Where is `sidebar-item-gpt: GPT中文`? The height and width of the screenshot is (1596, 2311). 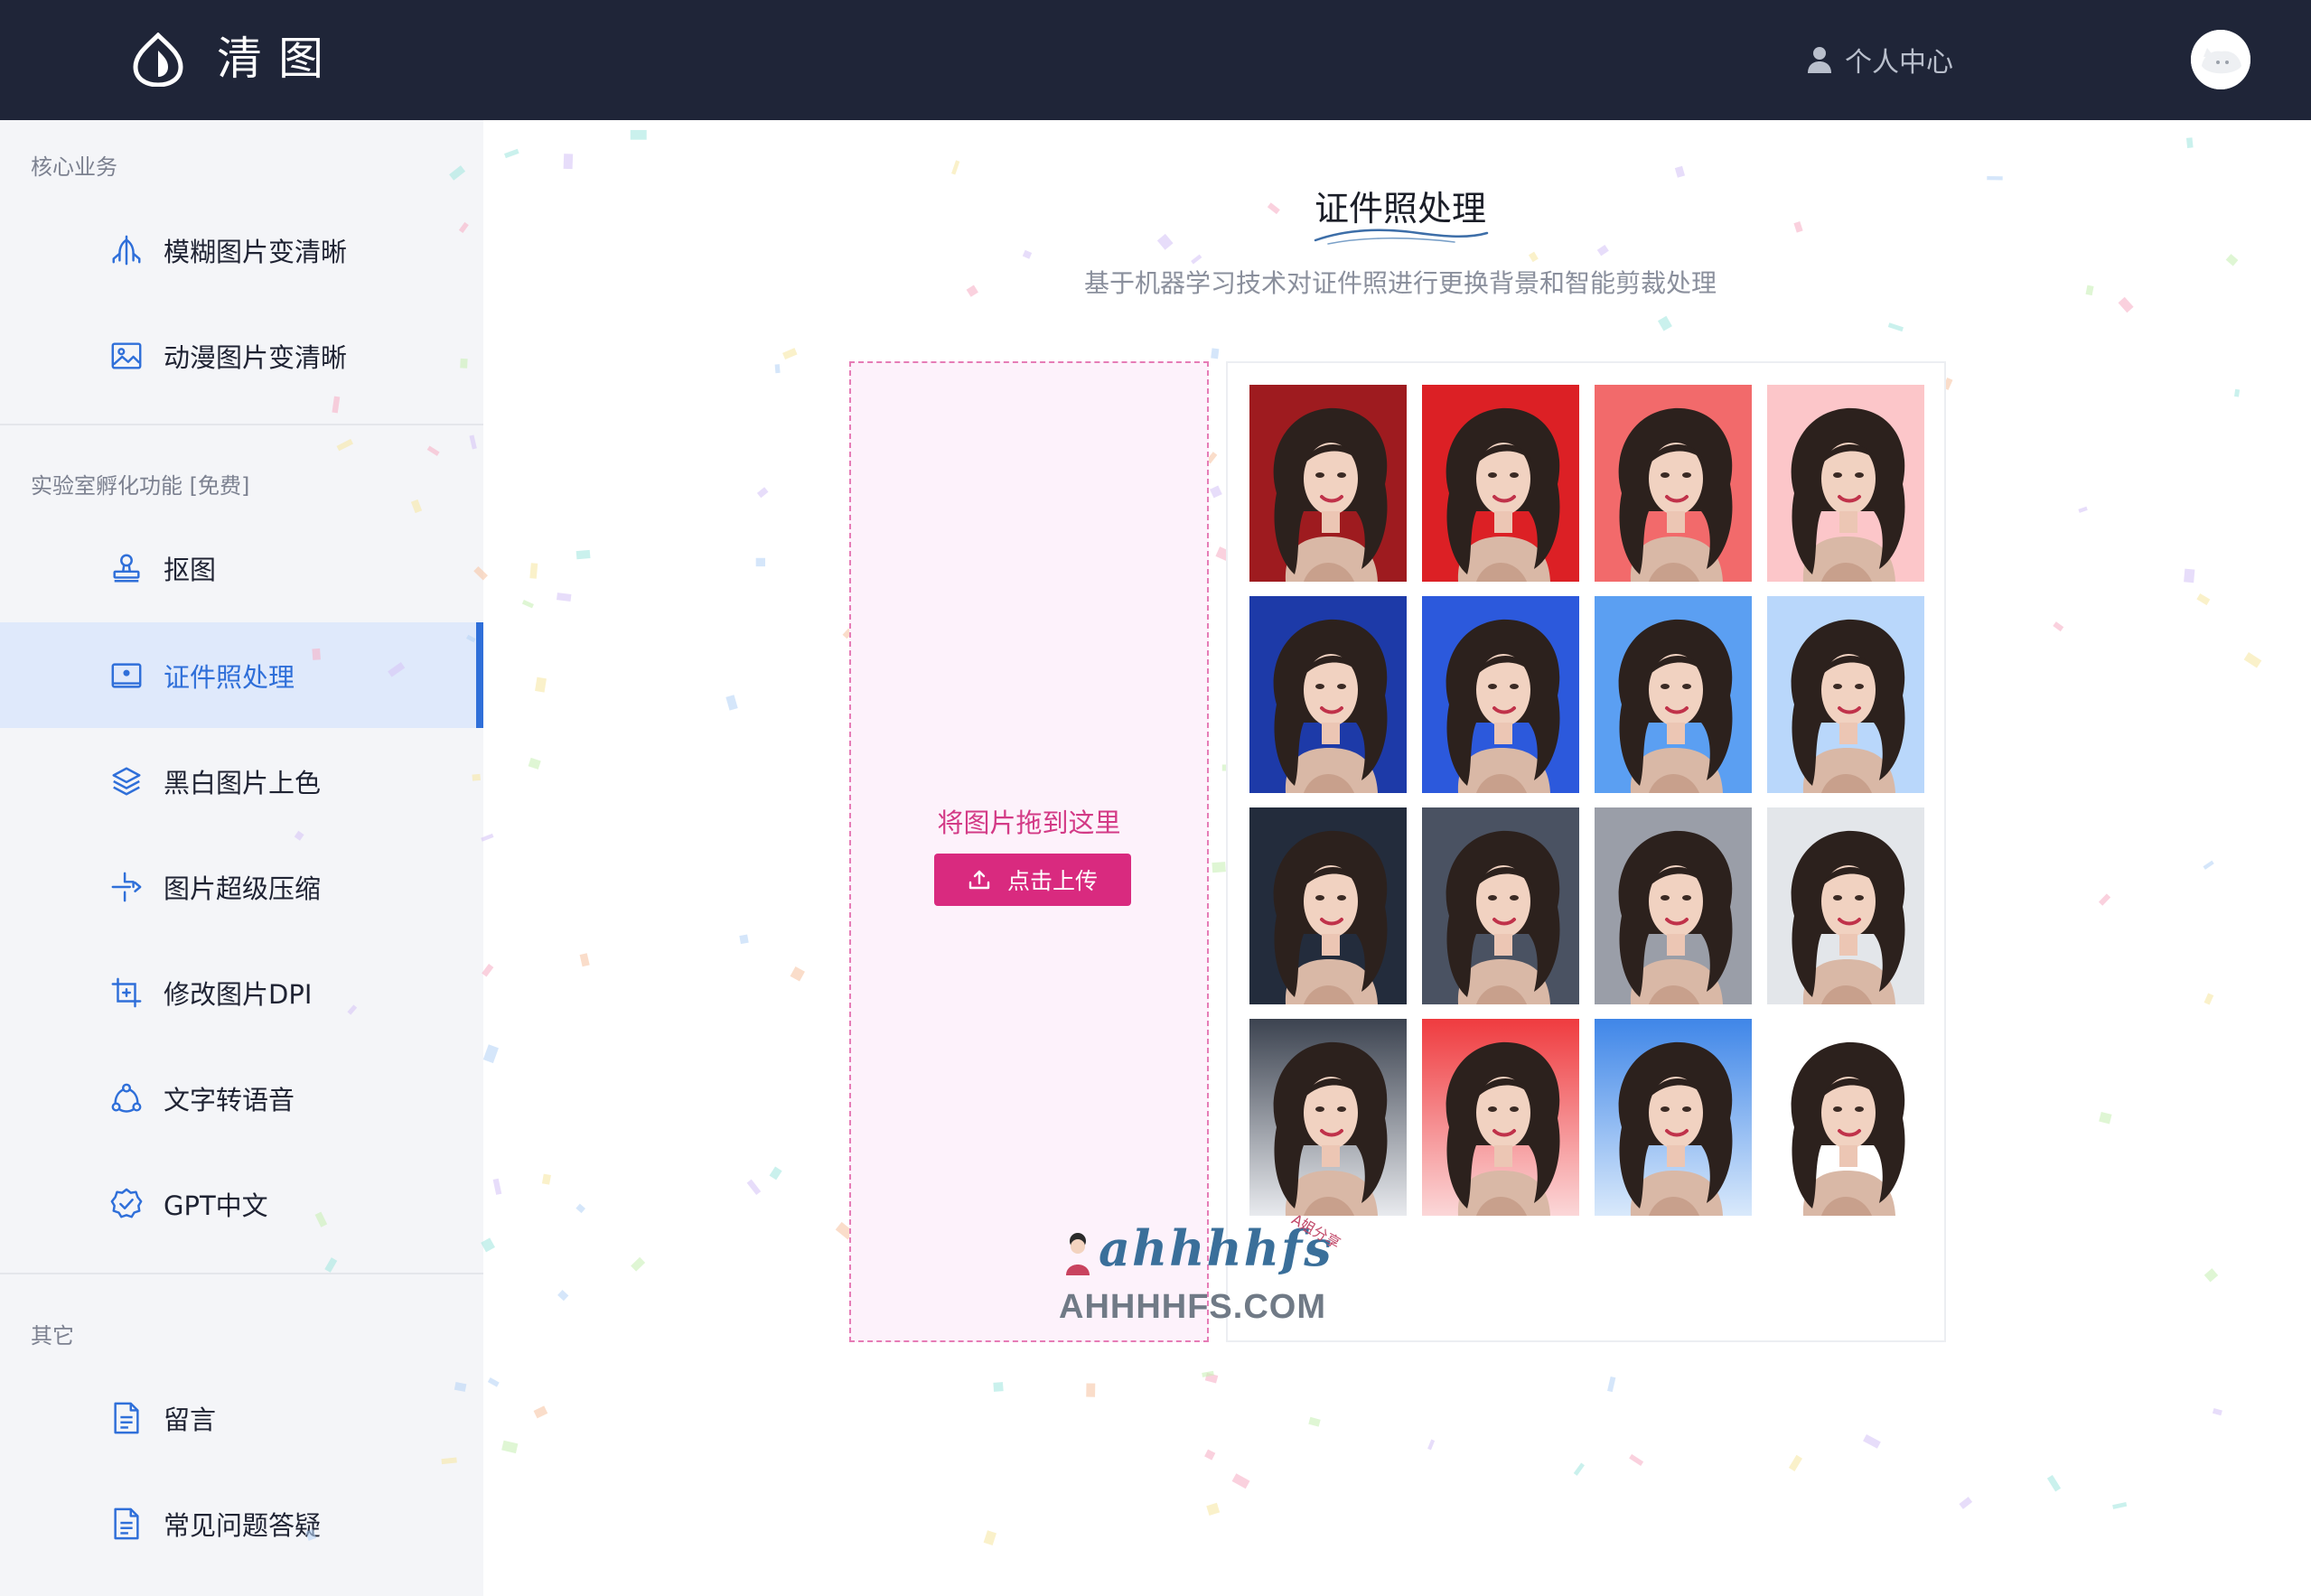
sidebar-item-gpt: GPT中文 is located at coordinates (242, 1203).